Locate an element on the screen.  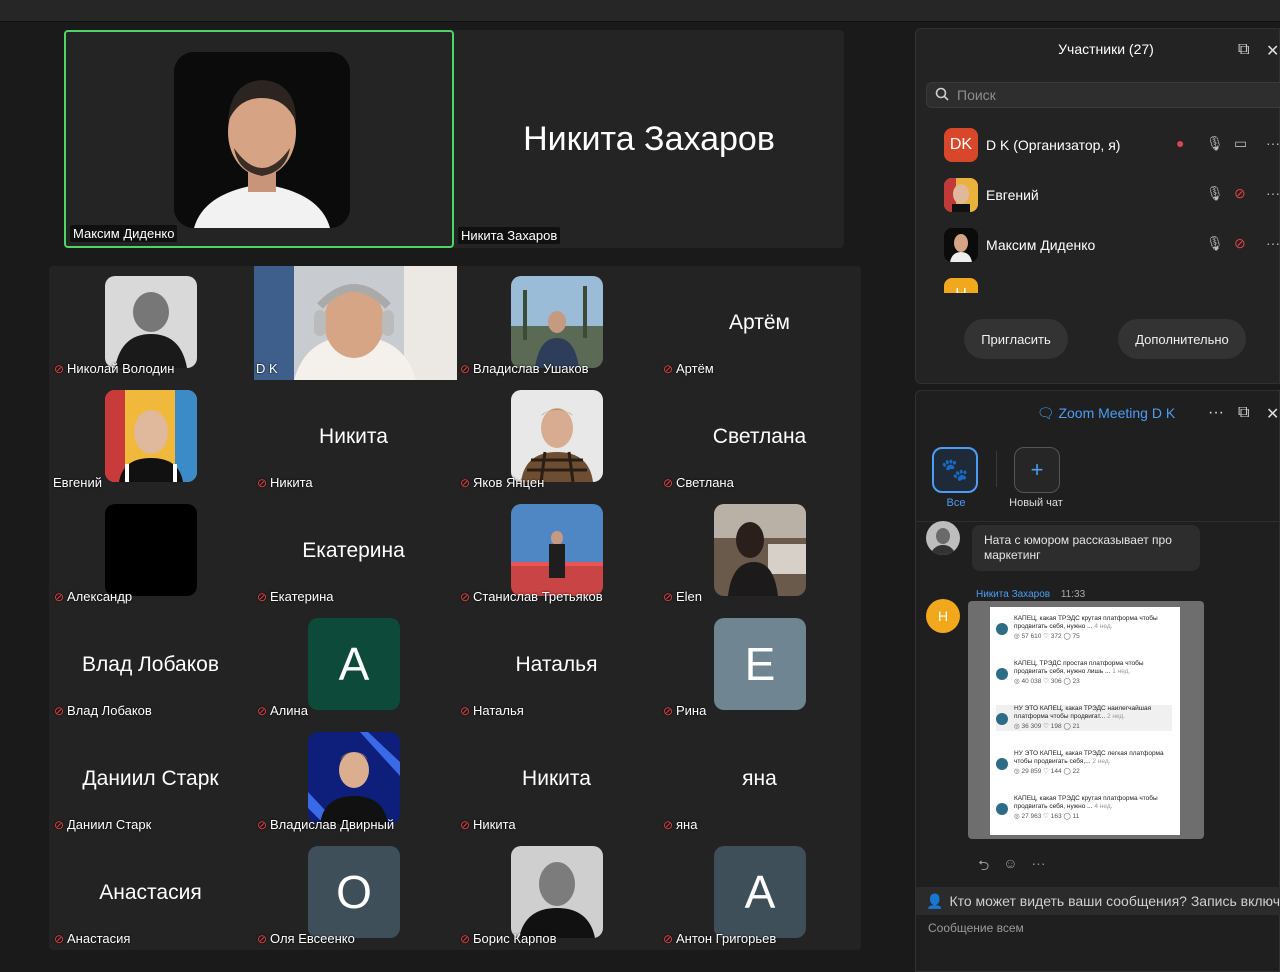
participant-name: Алина is located at coordinates (289, 710).